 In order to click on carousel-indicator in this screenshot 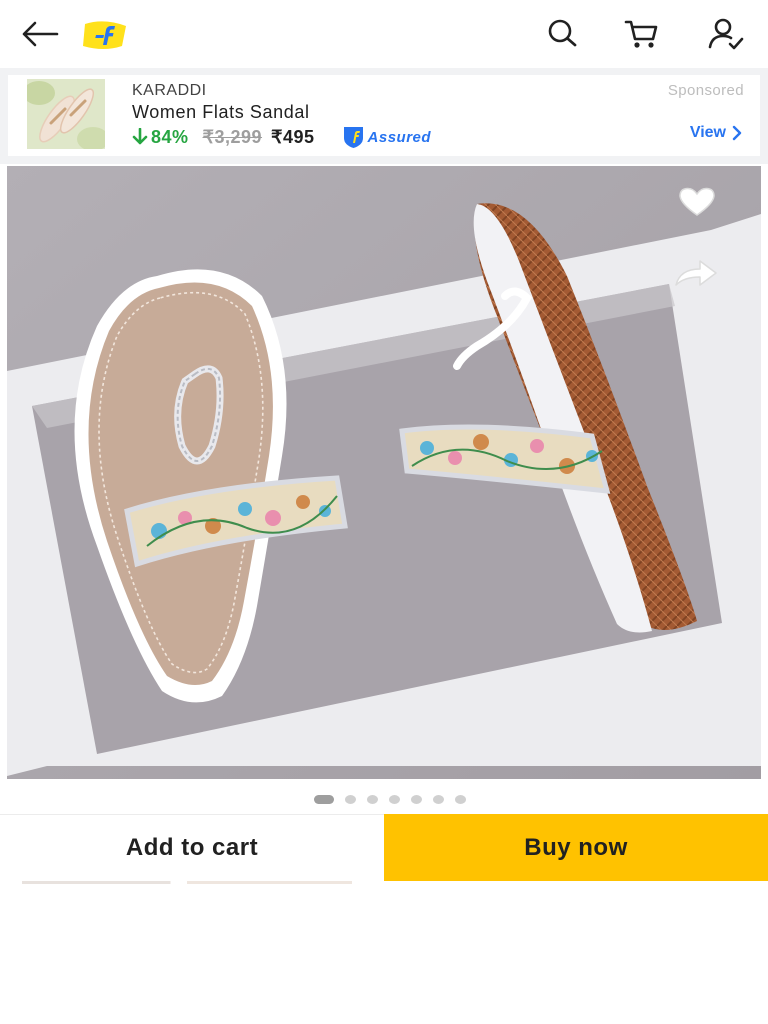, I will do `click(384, 799)`.